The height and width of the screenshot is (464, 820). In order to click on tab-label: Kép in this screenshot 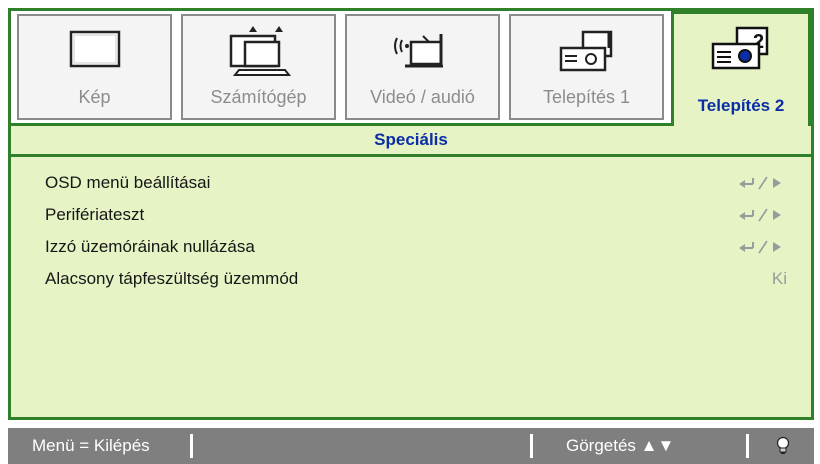, I will do `click(94, 97)`.